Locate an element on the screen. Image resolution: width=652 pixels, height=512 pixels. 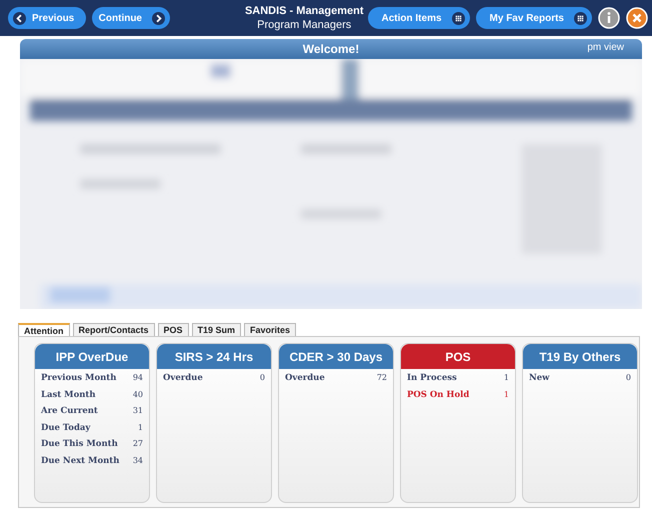
row-label: Previous Month is located at coordinates (78, 381).